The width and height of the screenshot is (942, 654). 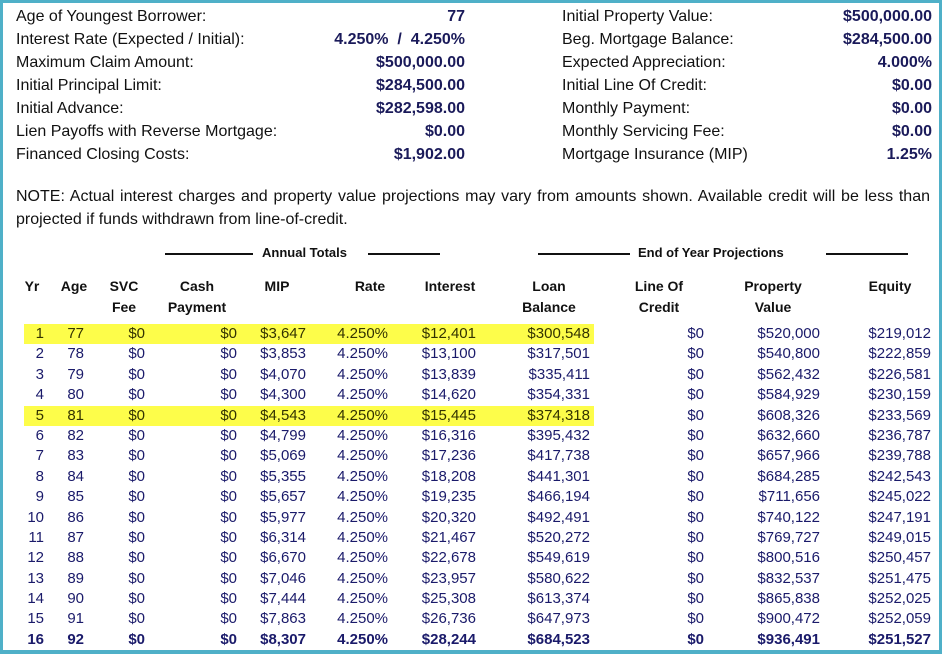 What do you see at coordinates (899, 578) in the screenshot?
I see `cell-equity: $251,475` at bounding box center [899, 578].